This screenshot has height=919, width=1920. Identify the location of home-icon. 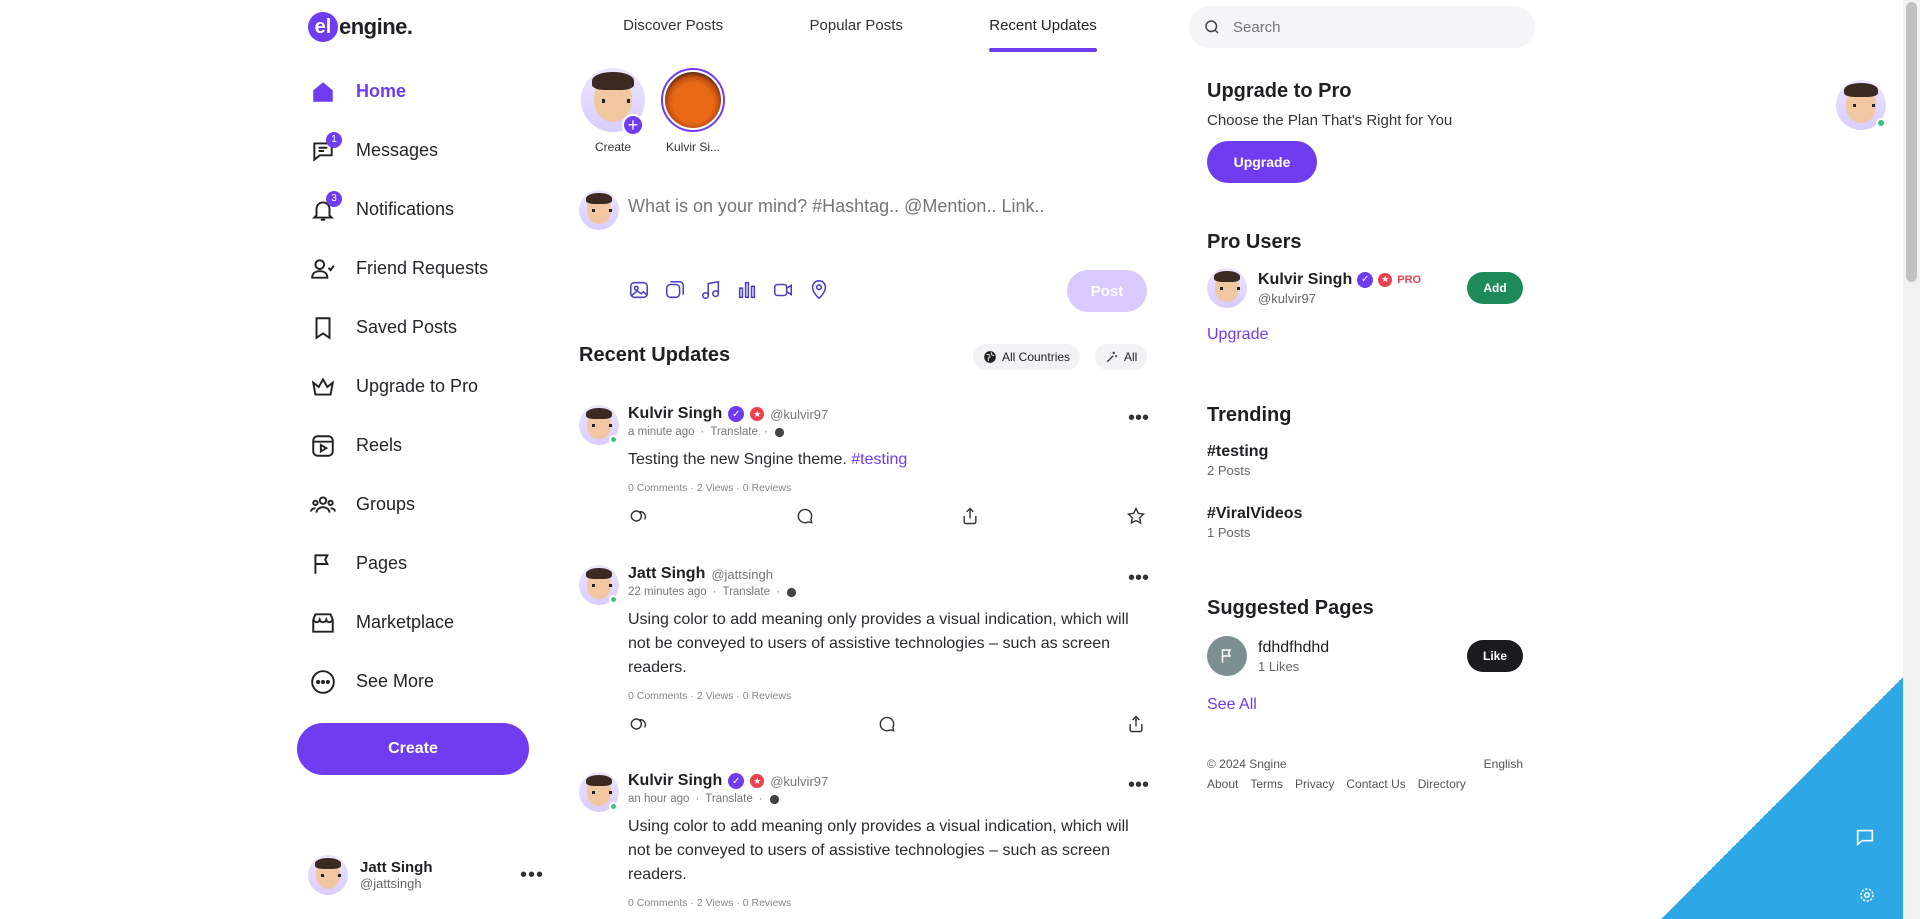
(323, 92).